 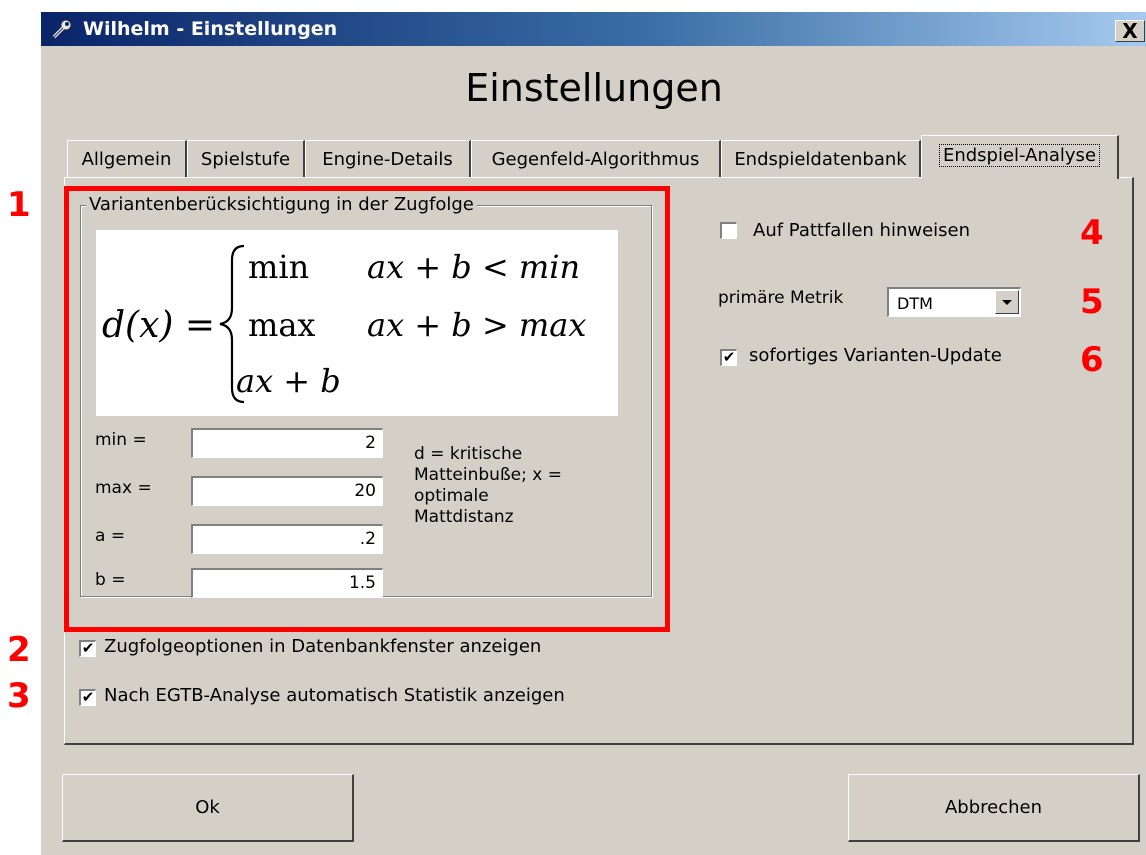 I want to click on checkbox-zugfolgeoptionen: ✔, so click(x=87, y=648).